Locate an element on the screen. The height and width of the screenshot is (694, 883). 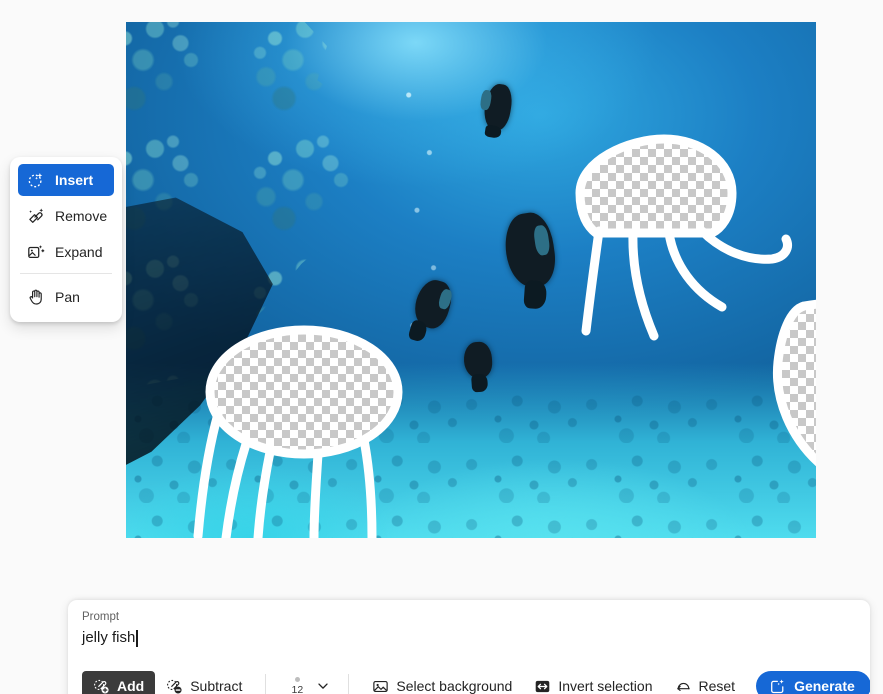
add-button-label: Add is located at coordinates (131, 686).